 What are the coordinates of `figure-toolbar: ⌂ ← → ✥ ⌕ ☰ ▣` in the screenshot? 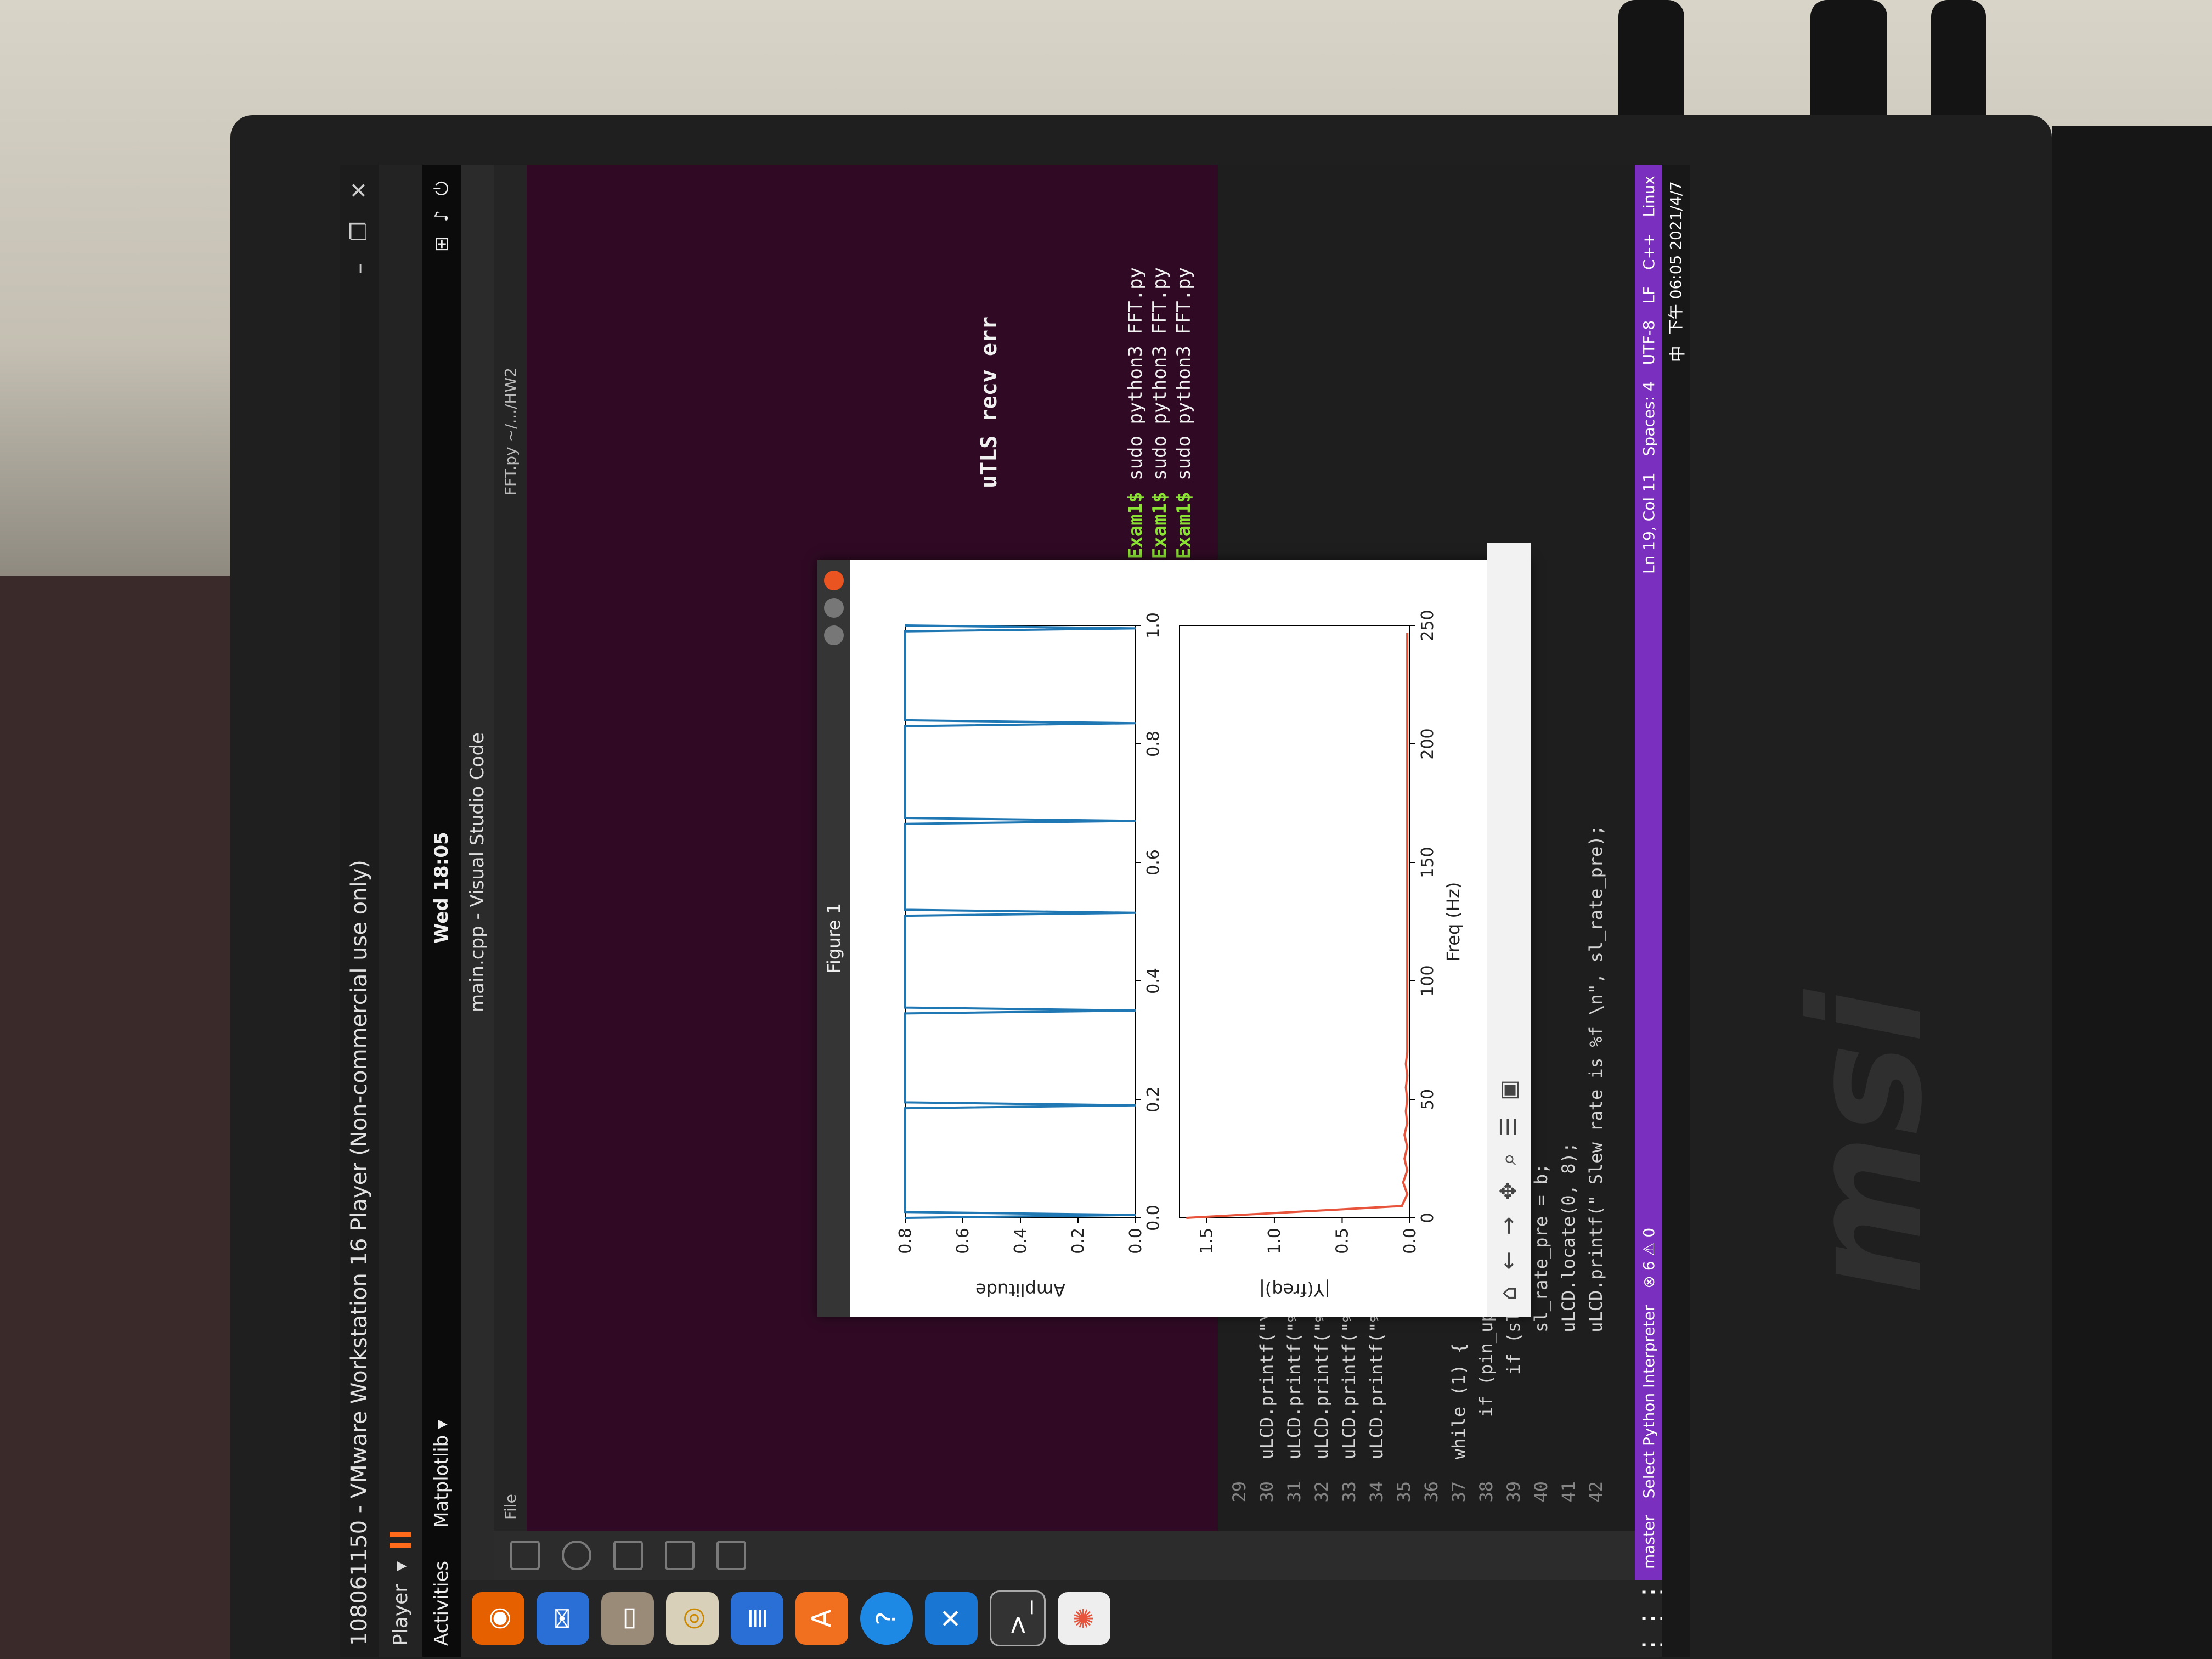 It's located at (1509, 930).